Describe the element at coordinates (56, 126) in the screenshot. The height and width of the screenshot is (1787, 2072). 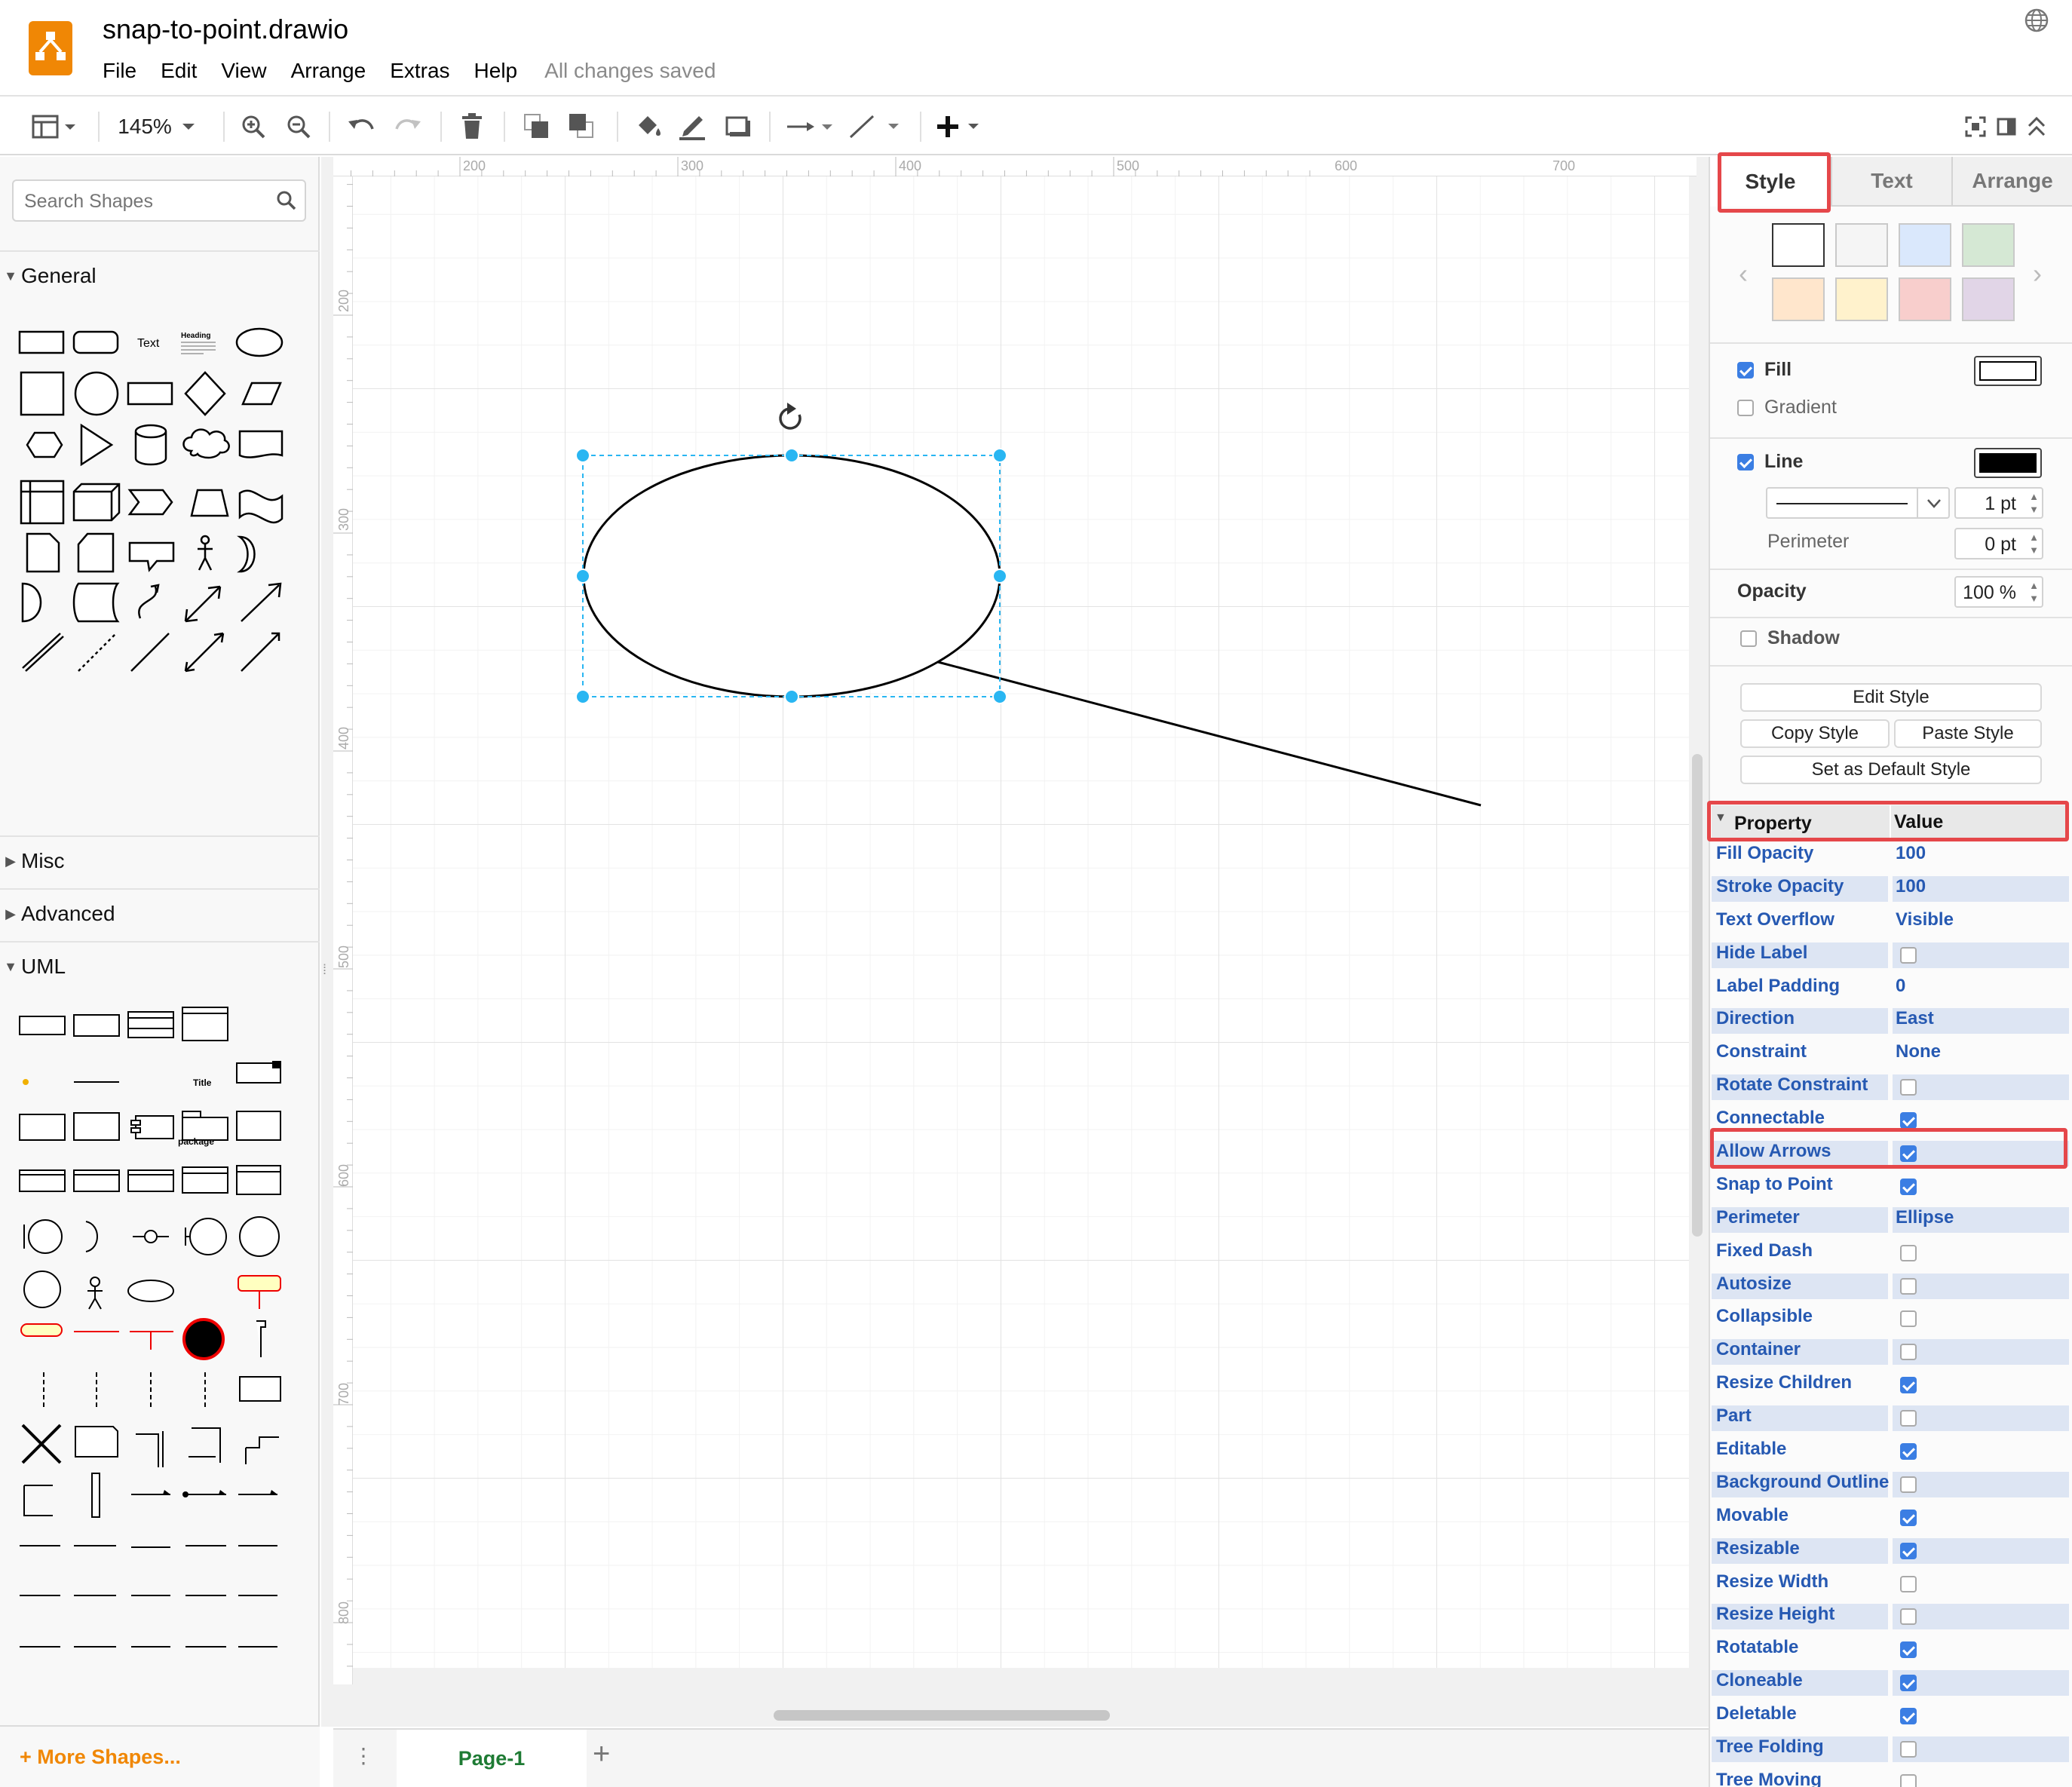
I see `format-panel-icon` at that location.